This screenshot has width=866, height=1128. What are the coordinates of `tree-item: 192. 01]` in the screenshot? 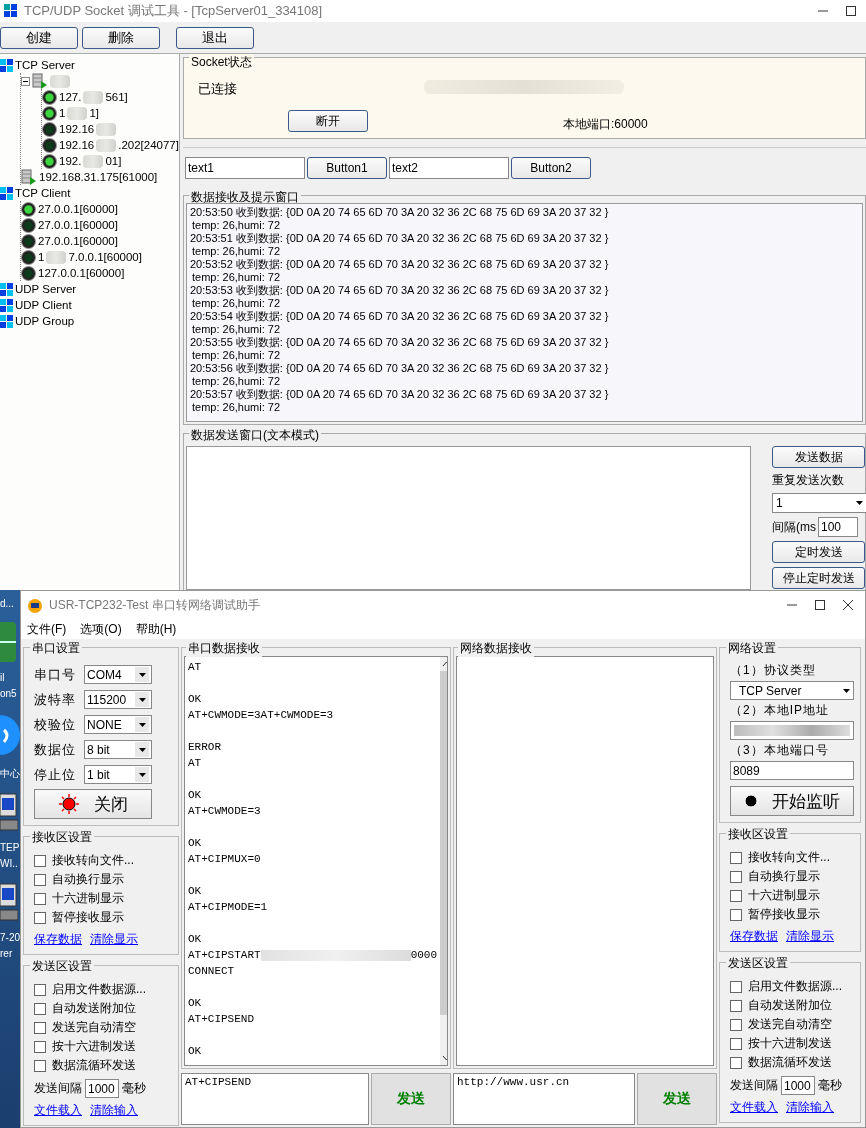 It's located at (110, 161).